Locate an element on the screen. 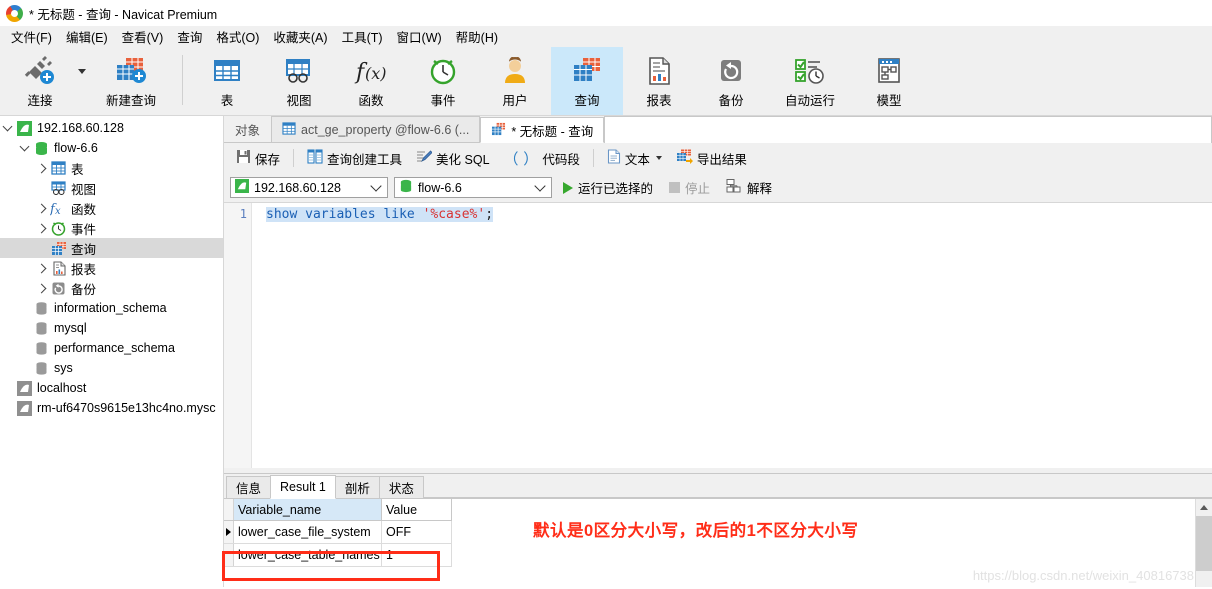 This screenshot has height=589, width=1212. cell-value: 1 is located at coordinates (417, 555).